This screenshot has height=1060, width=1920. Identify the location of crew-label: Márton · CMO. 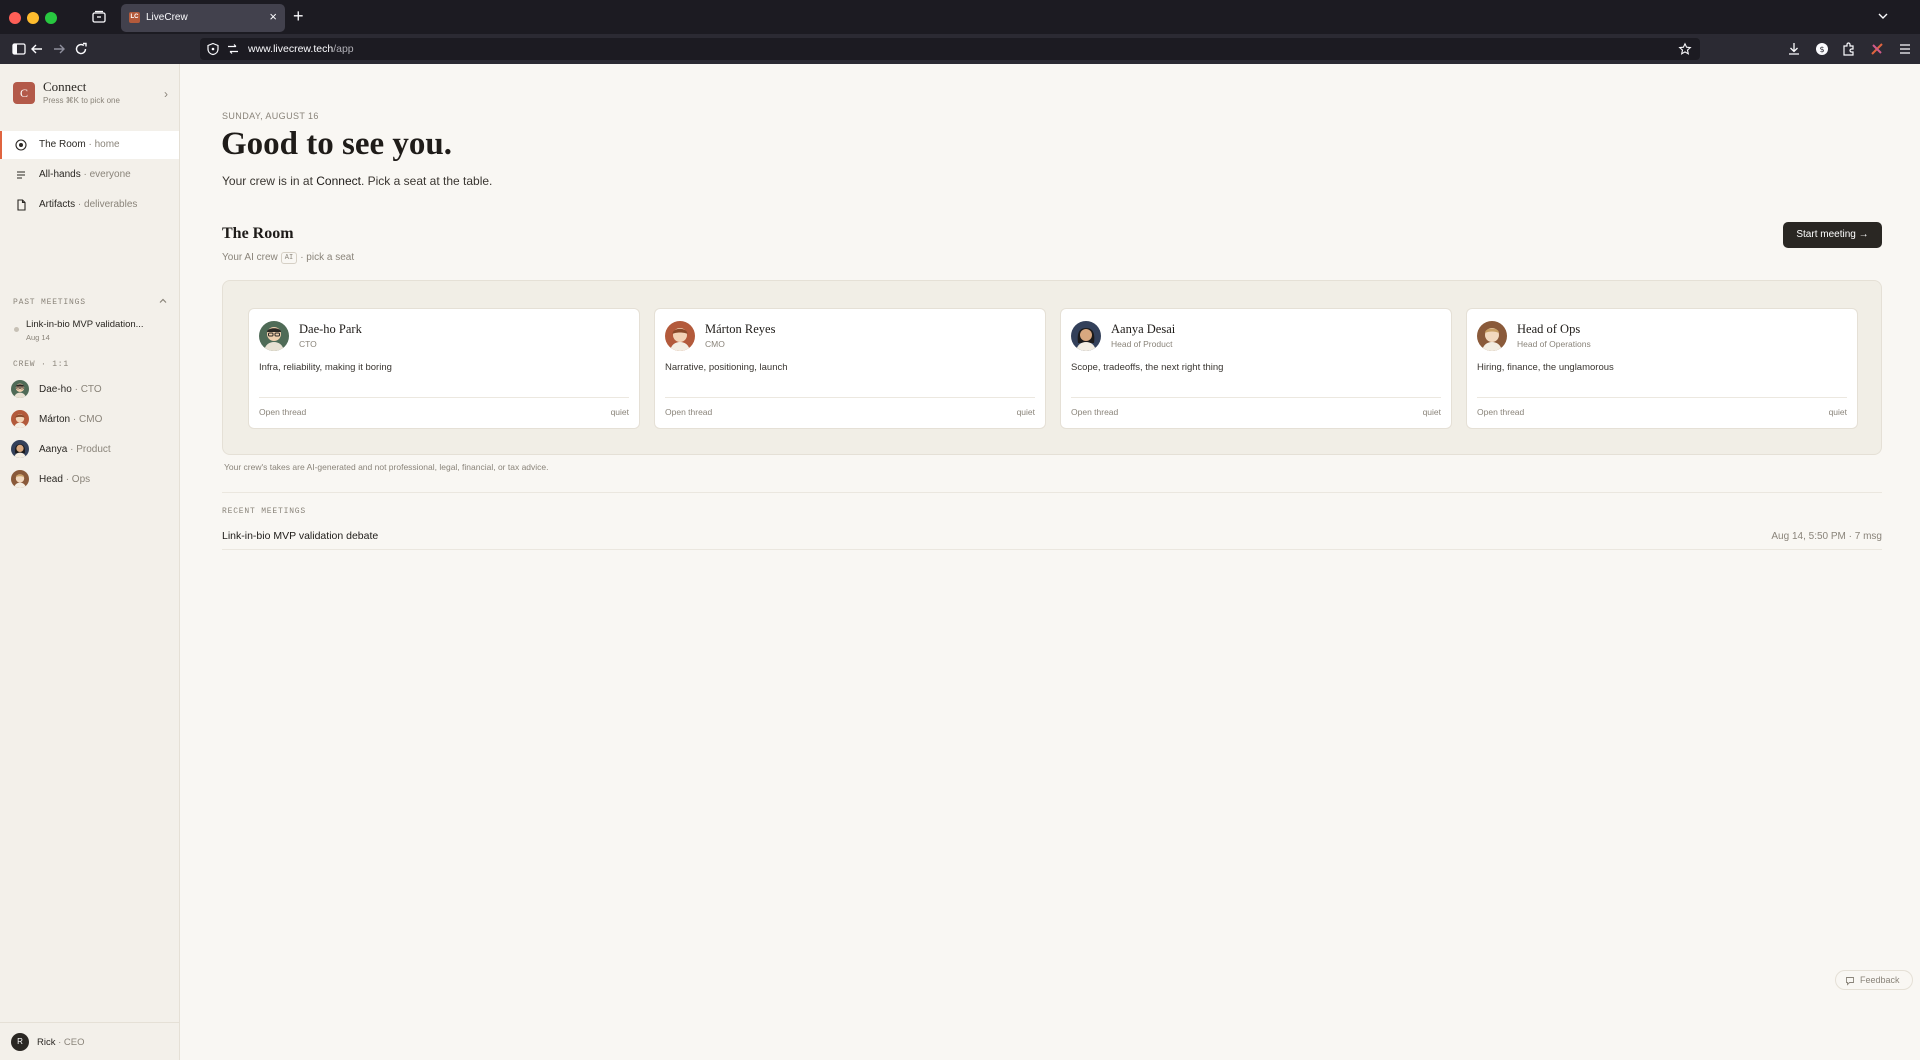
(71, 419).